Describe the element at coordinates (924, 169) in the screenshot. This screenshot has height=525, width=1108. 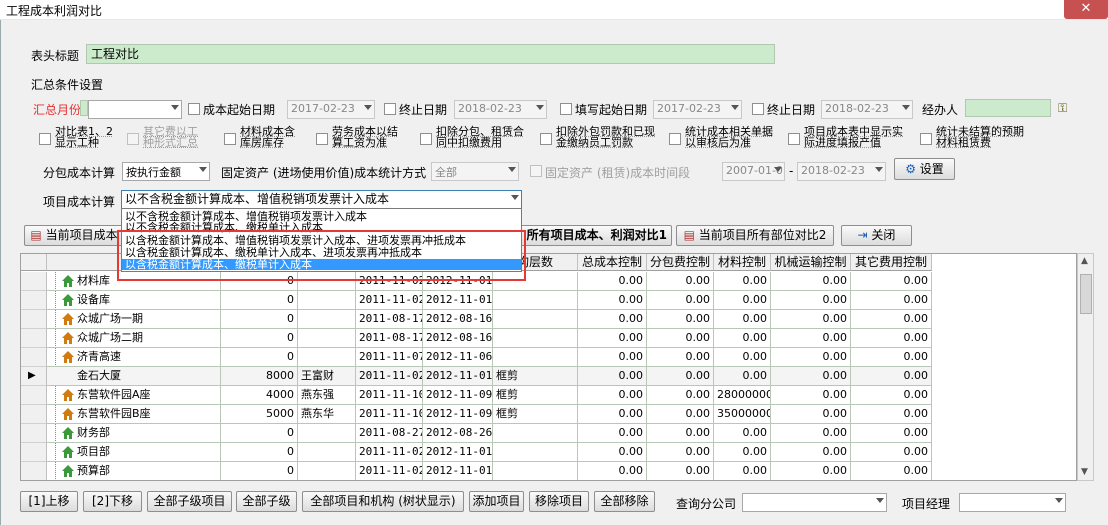
I see `settings-button: ⚙ 设置` at that location.